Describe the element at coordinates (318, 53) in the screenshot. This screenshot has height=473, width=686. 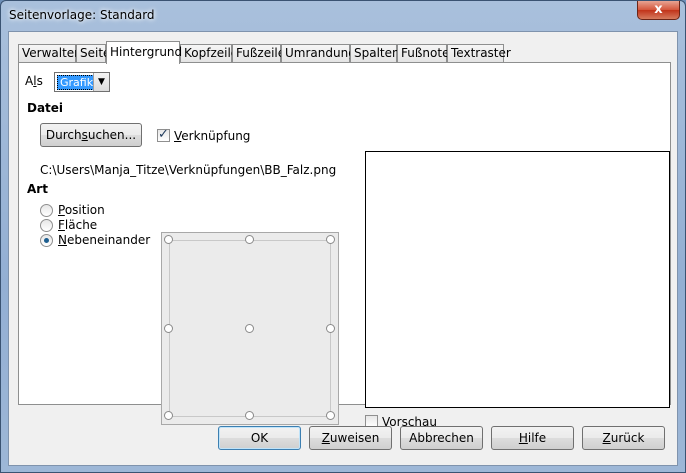
I see `tab-umrandung: Umrandung` at that location.